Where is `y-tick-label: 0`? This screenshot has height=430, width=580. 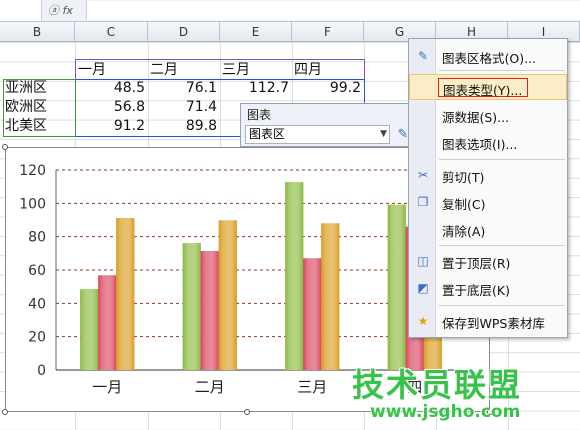 y-tick-label: 0 is located at coordinates (41, 371).